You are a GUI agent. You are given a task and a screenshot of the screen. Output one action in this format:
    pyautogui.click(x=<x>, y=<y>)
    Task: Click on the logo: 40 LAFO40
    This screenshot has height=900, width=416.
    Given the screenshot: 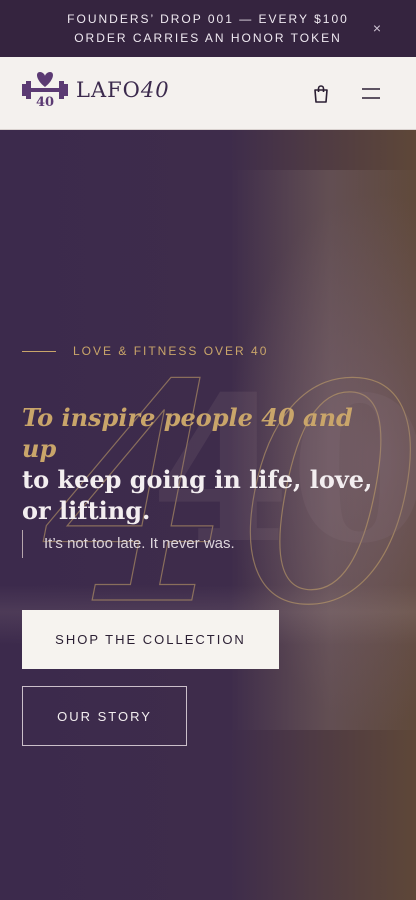 What is the action you would take?
    pyautogui.click(x=96, y=90)
    